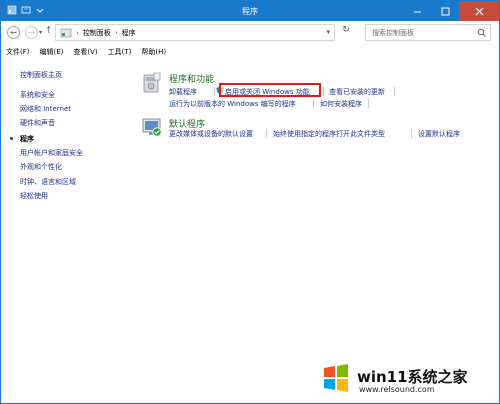 Image resolution: width=500 pixels, height=404 pixels. I want to click on sidebar-item-appearance: 外观和个性化, so click(41, 167).